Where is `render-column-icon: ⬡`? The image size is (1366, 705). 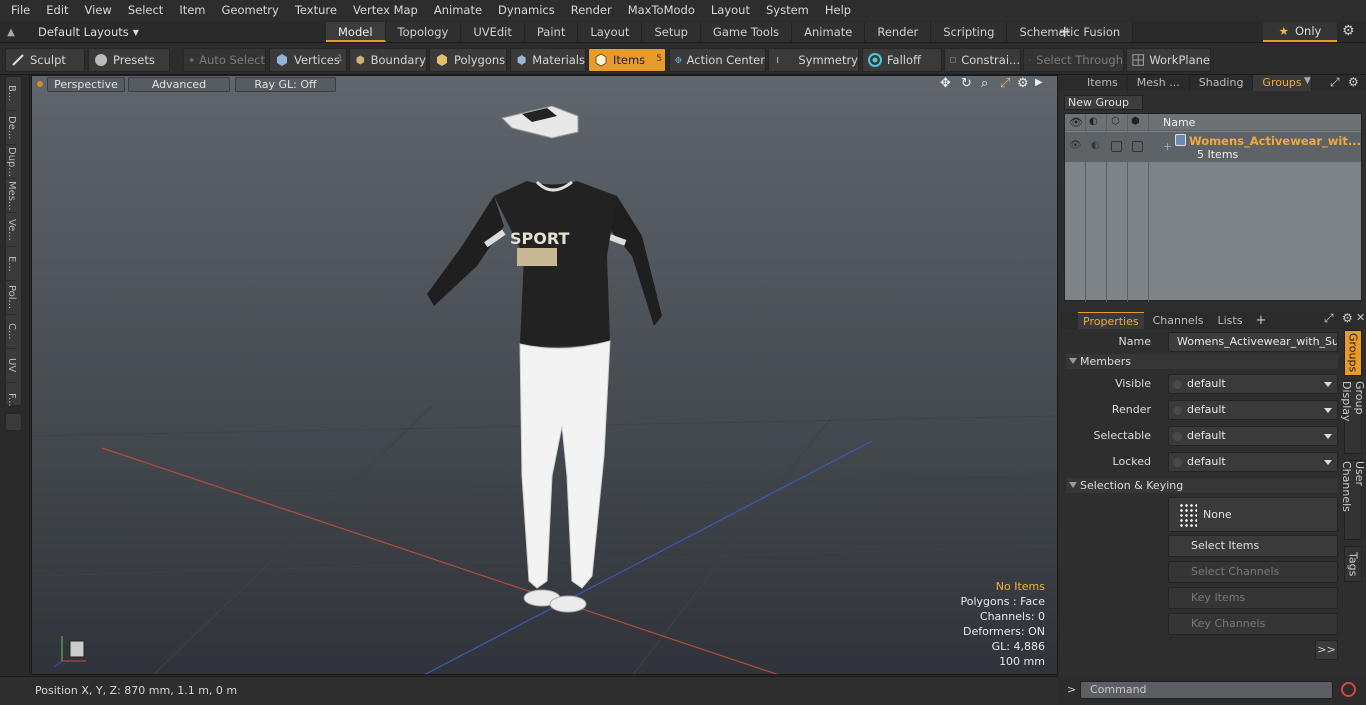
render-column-icon: ⬡ is located at coordinates (1115, 121).